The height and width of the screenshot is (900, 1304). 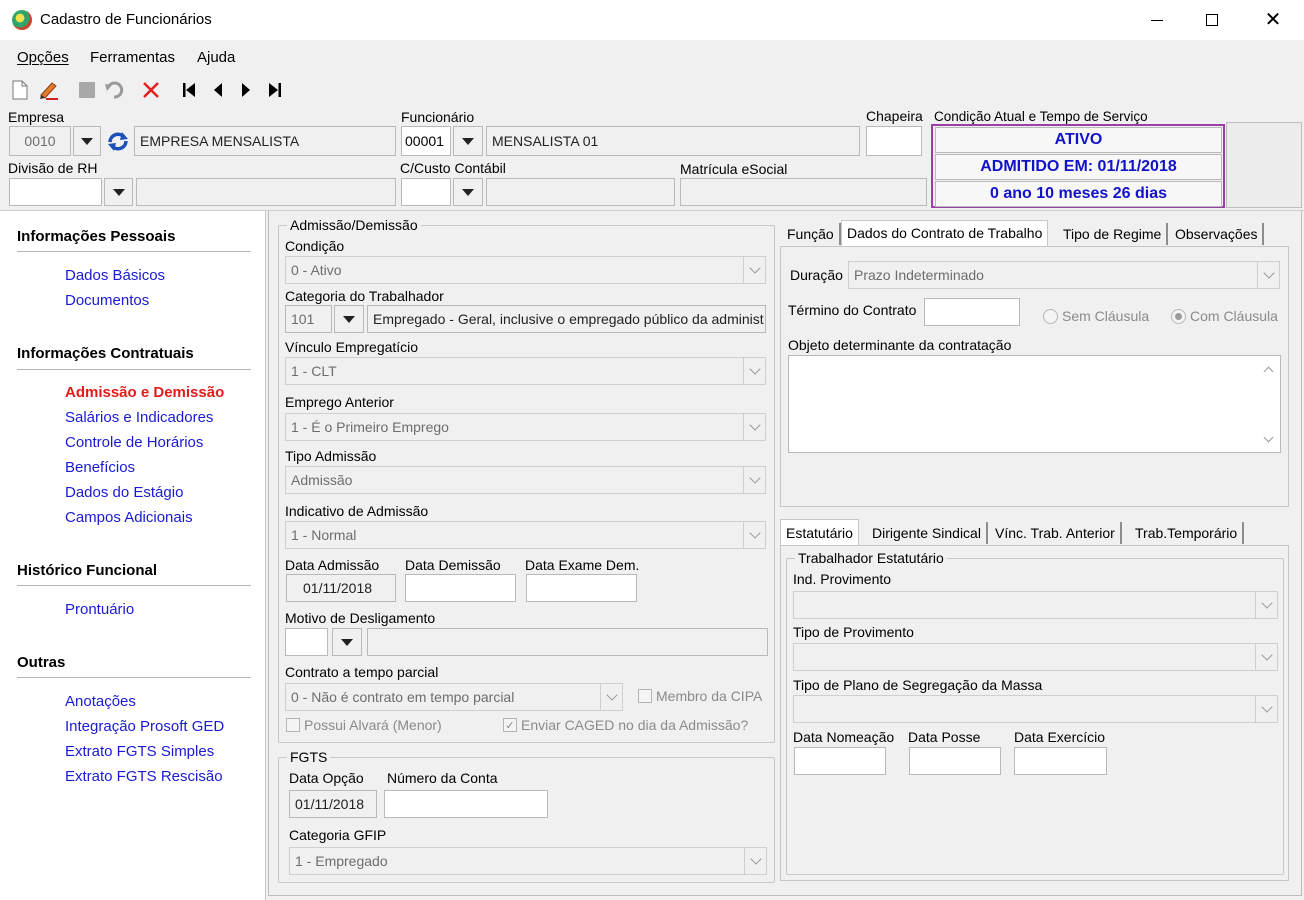 What do you see at coordinates (918, 685) in the screenshot?
I see `plano-segregacao-label: Tipo de Plano de Segregação da Massa` at bounding box center [918, 685].